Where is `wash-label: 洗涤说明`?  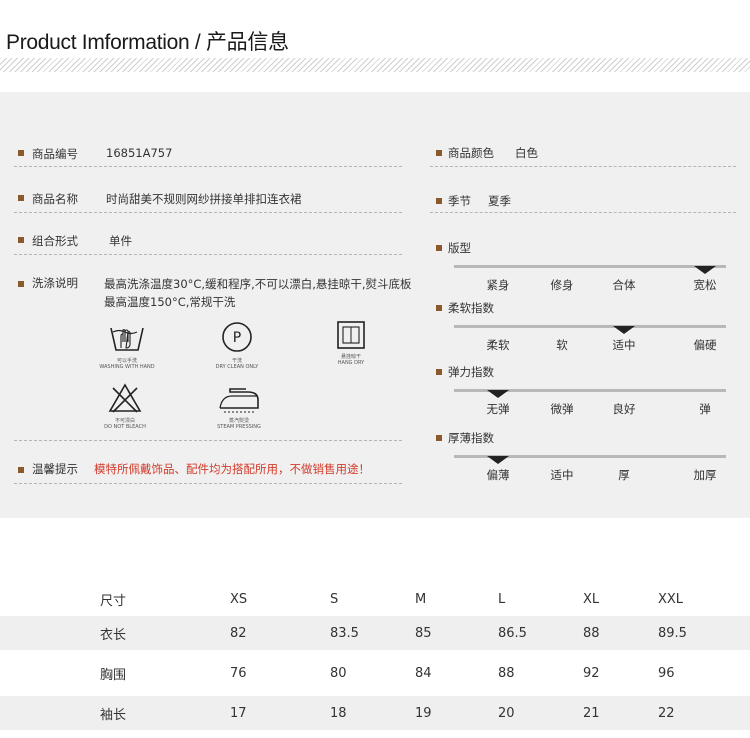
wash-label: 洗涤说明 is located at coordinates (55, 283).